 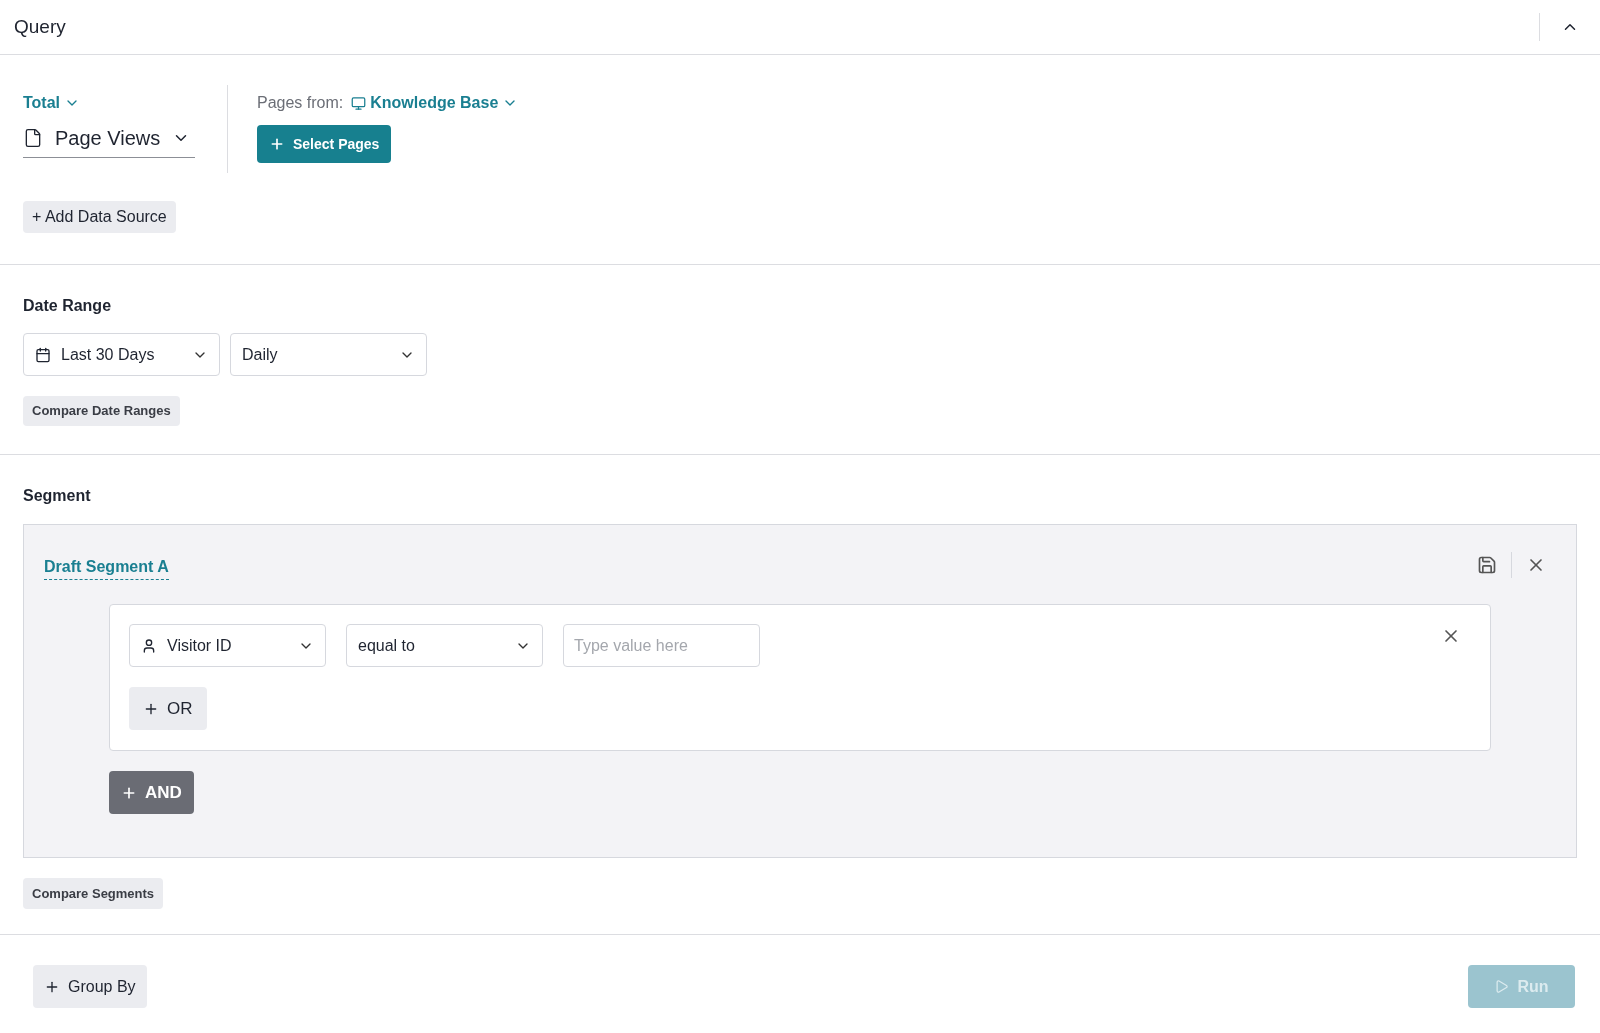 What do you see at coordinates (661, 645) in the screenshot?
I see `value-input-field: Type value here` at bounding box center [661, 645].